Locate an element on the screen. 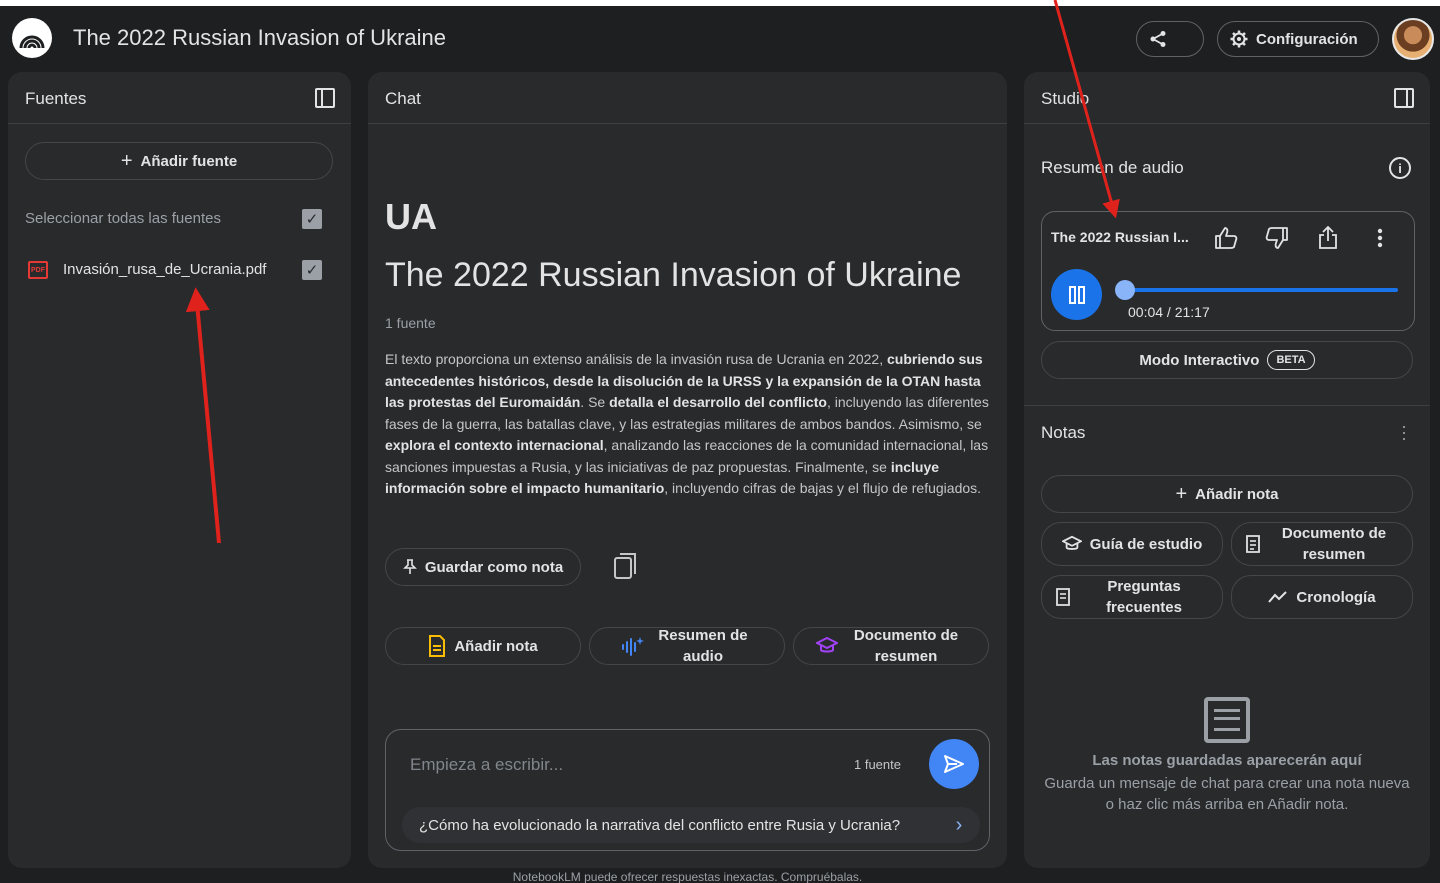 The width and height of the screenshot is (1440, 883). audio-wave-icon is located at coordinates (633, 646).